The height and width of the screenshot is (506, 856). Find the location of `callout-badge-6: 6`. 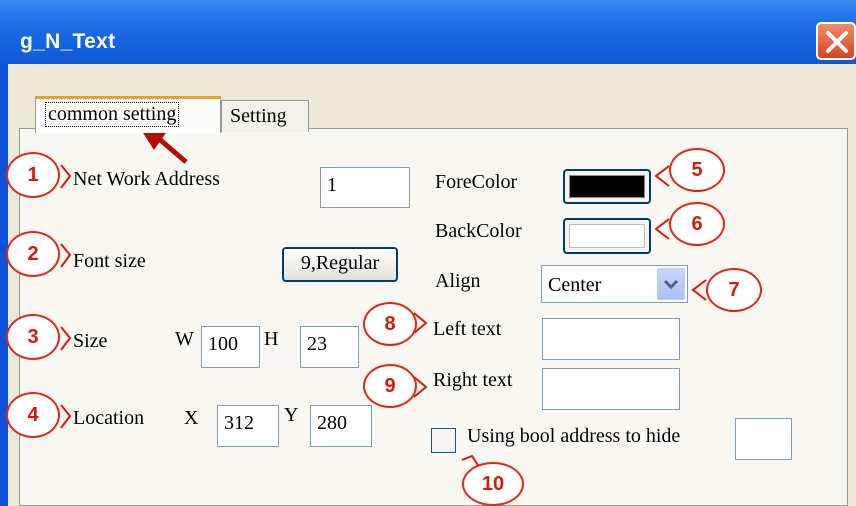

callout-badge-6: 6 is located at coordinates (697, 224).